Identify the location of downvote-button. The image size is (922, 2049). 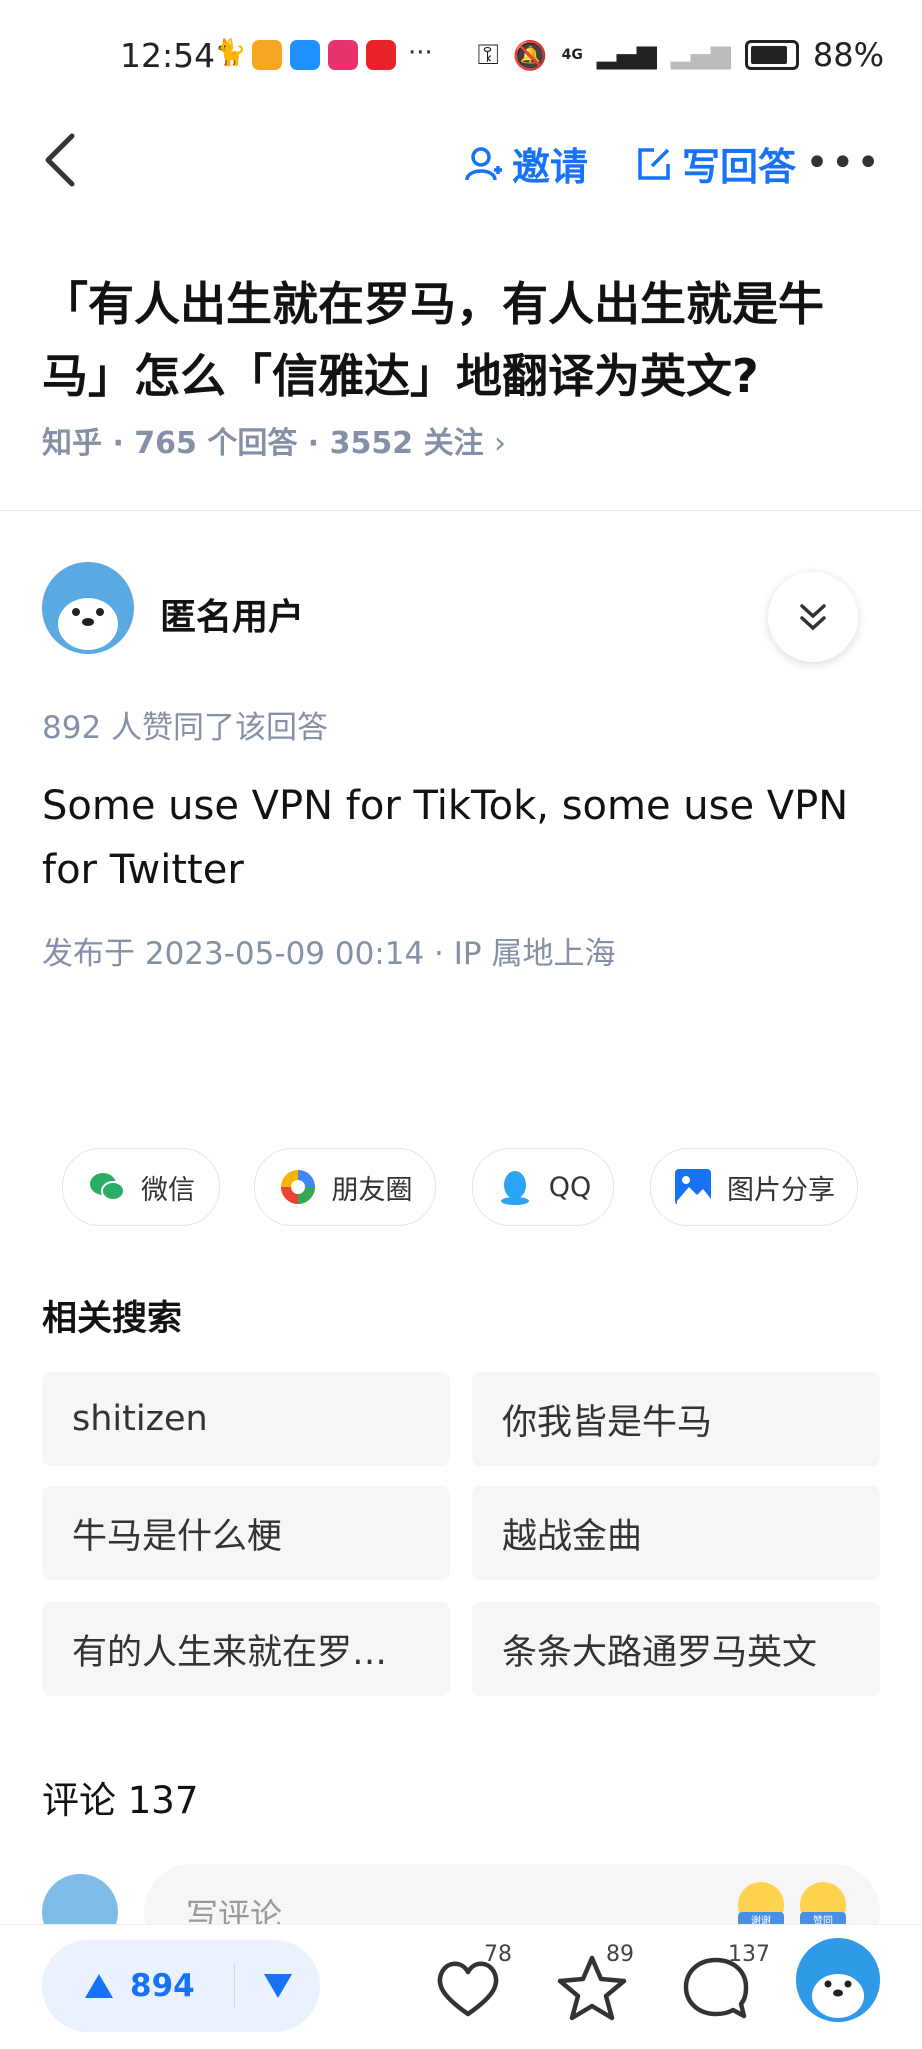
(277, 1986).